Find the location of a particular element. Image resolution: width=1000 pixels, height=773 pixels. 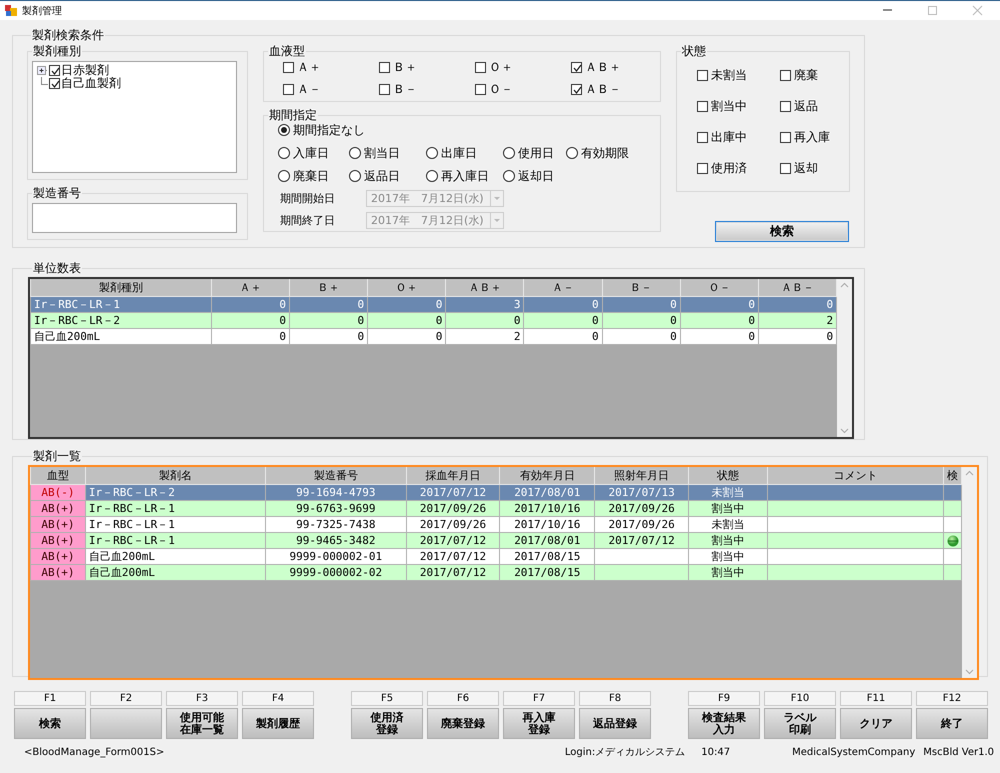

column-header: コメント is located at coordinates (855, 475).